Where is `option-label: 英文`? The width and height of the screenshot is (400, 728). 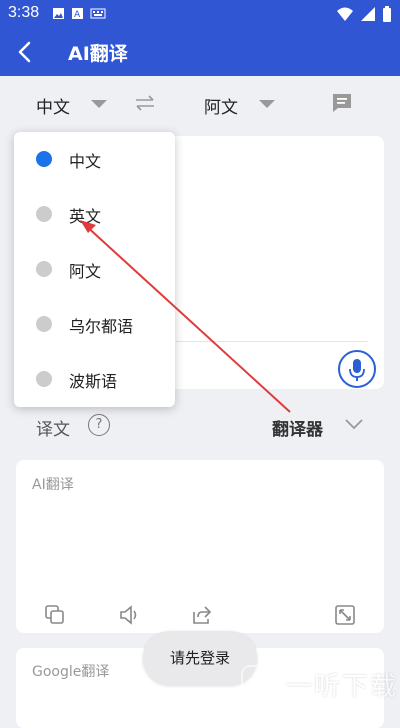
option-label: 英文 is located at coordinates (85, 216).